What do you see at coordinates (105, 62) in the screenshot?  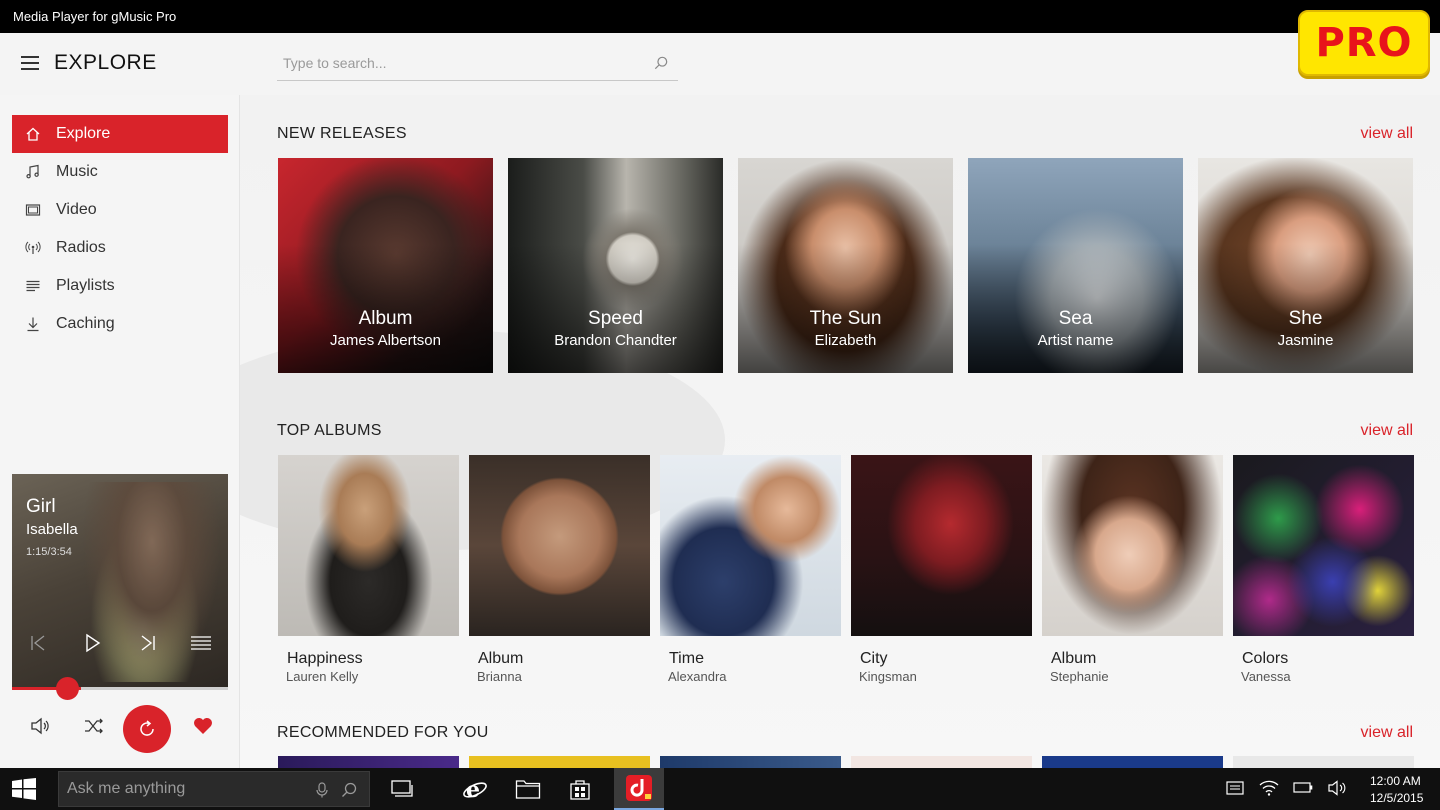 I see `page-title: EXPLORE` at bounding box center [105, 62].